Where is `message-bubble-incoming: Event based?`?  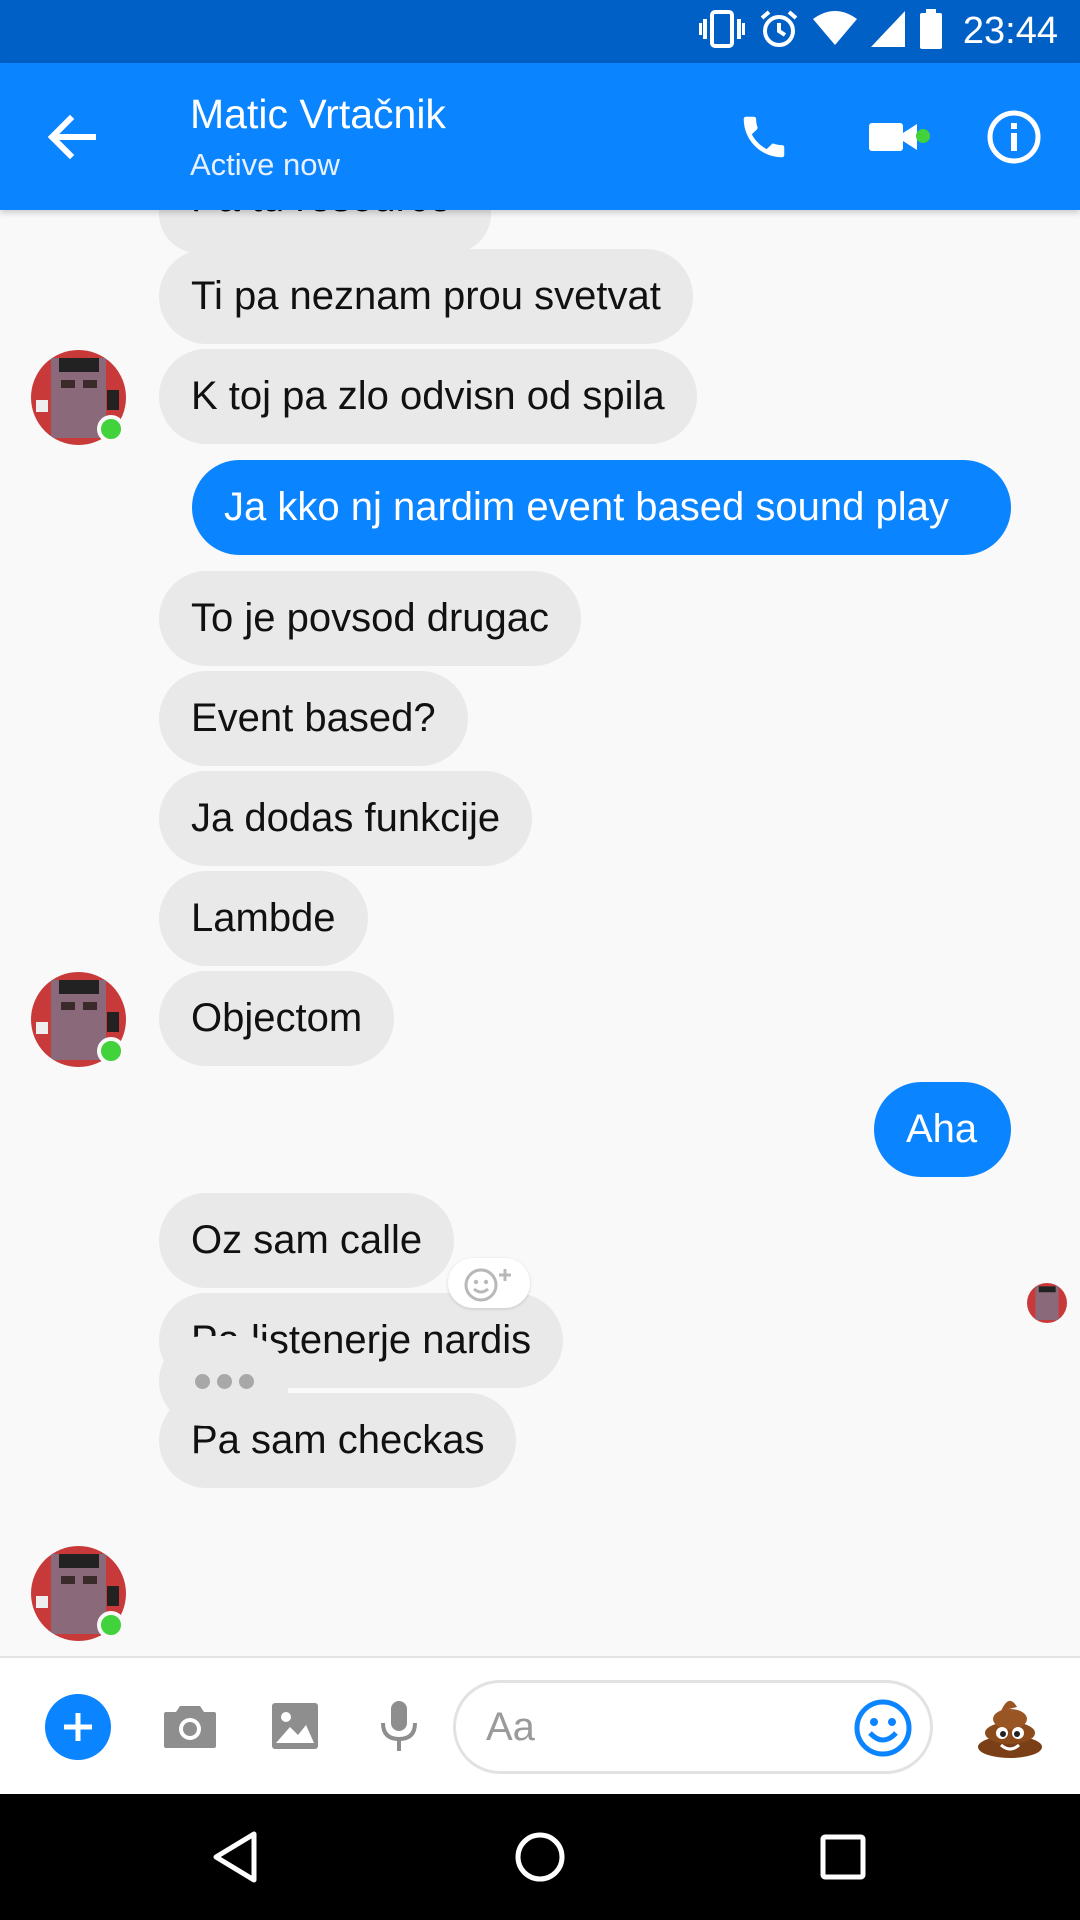 message-bubble-incoming: Event based? is located at coordinates (313, 718).